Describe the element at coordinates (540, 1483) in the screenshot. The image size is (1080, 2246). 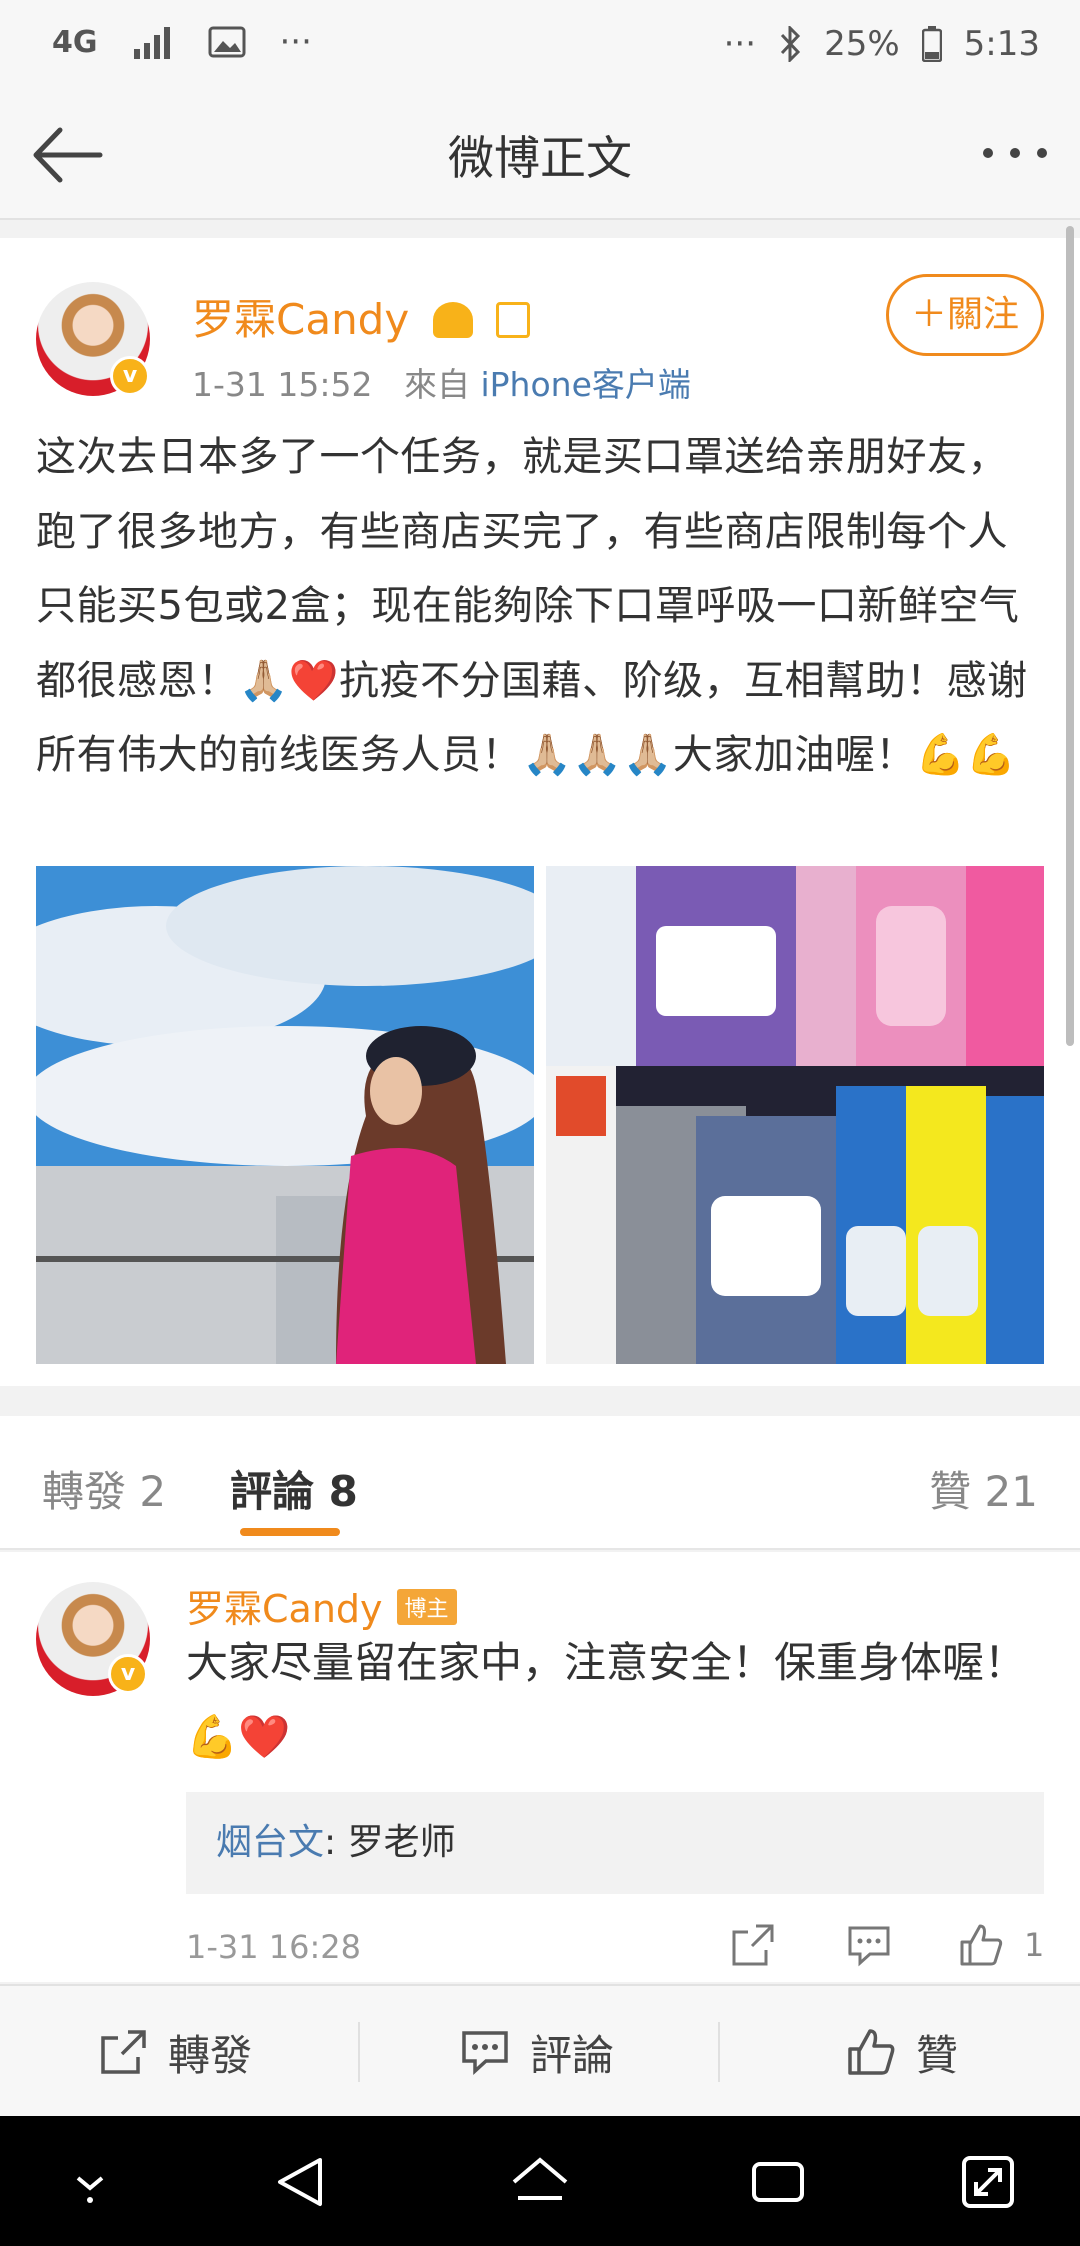
I see `interaction-tabs: 轉發 2 評論 8 贊 21` at that location.